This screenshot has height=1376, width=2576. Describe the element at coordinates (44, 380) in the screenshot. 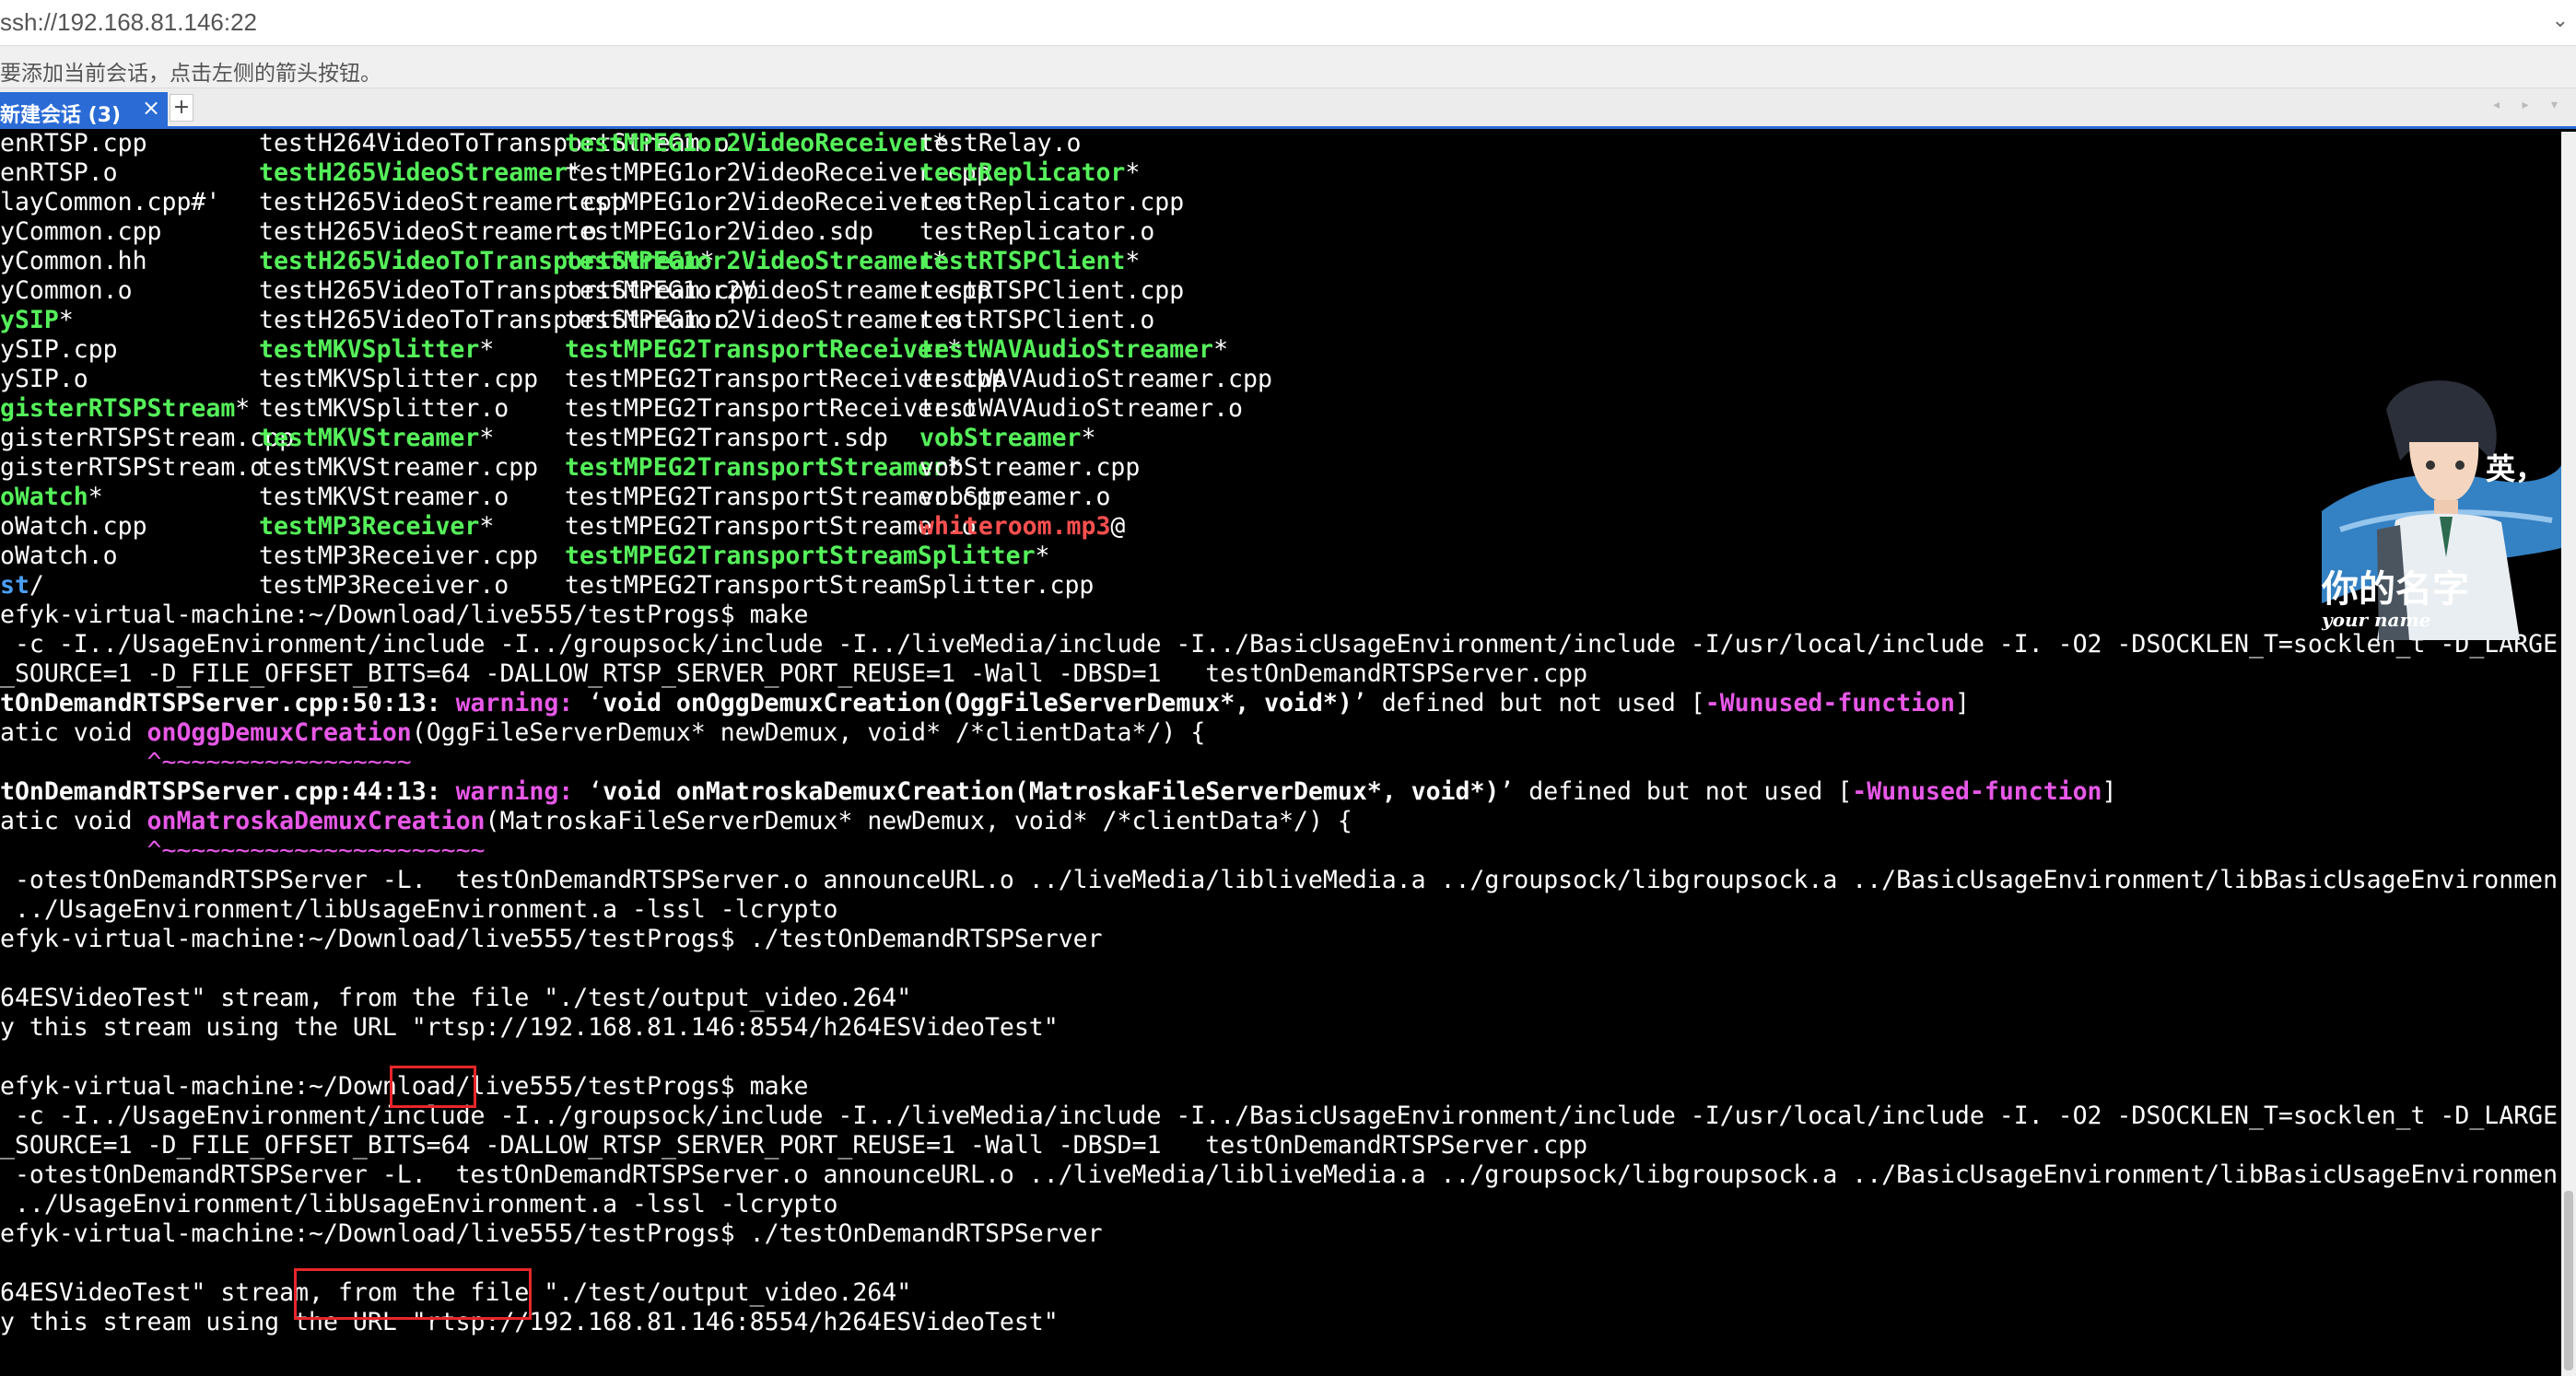

I see `file-entry: ySIP.o` at that location.